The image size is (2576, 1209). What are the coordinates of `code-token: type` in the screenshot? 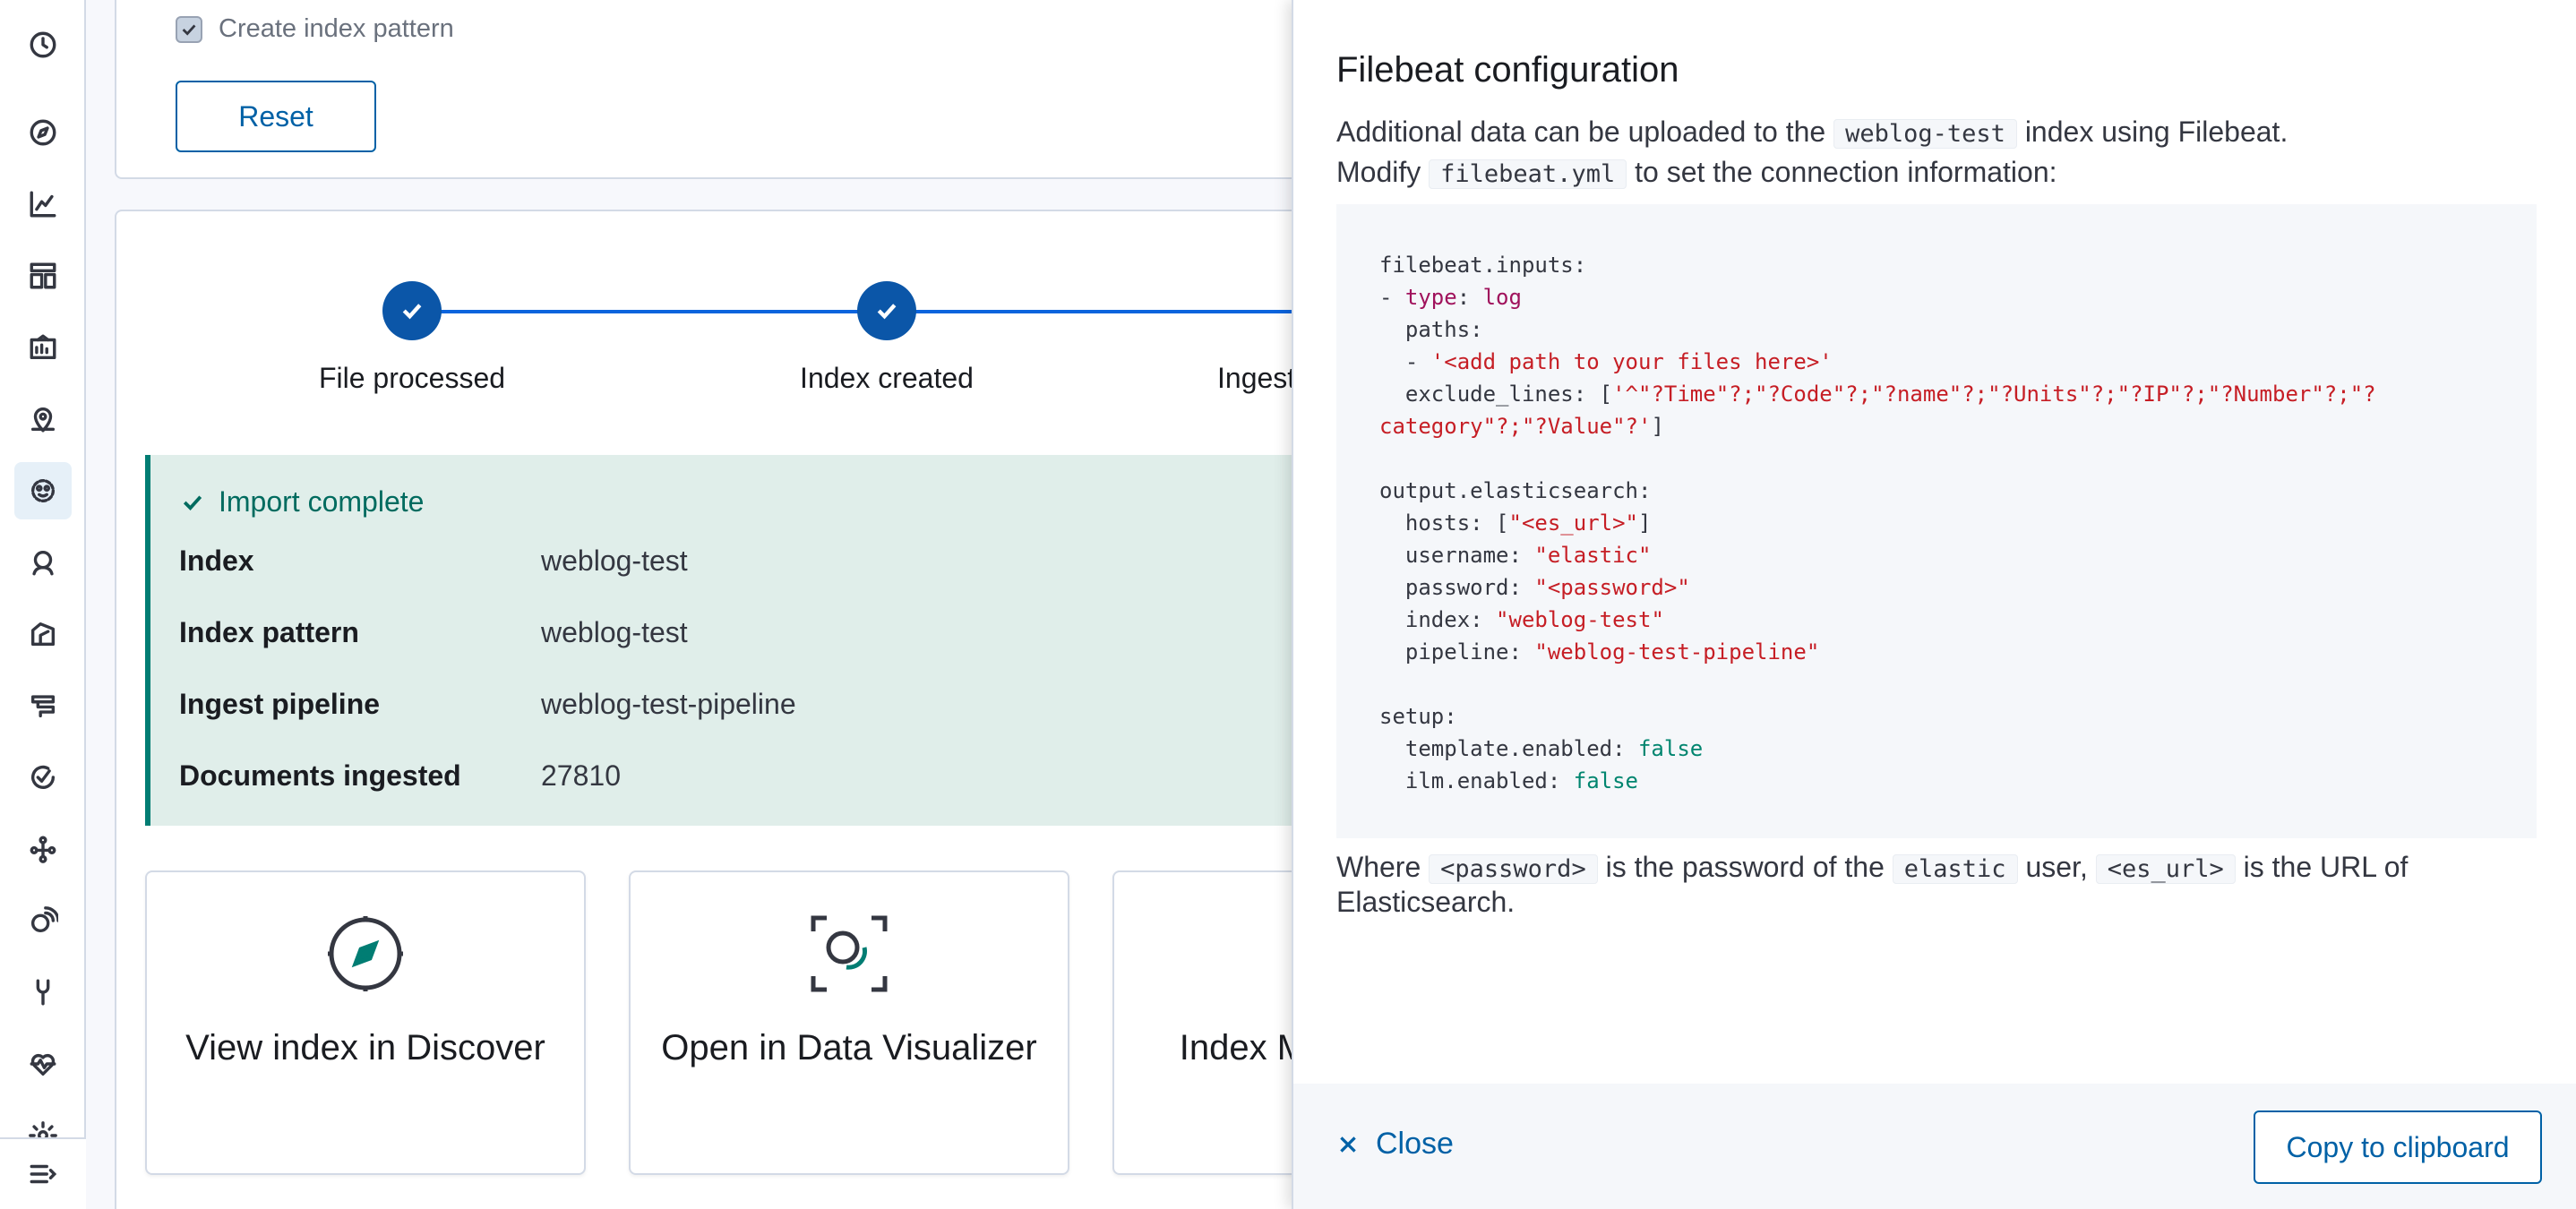 It's located at (1430, 297).